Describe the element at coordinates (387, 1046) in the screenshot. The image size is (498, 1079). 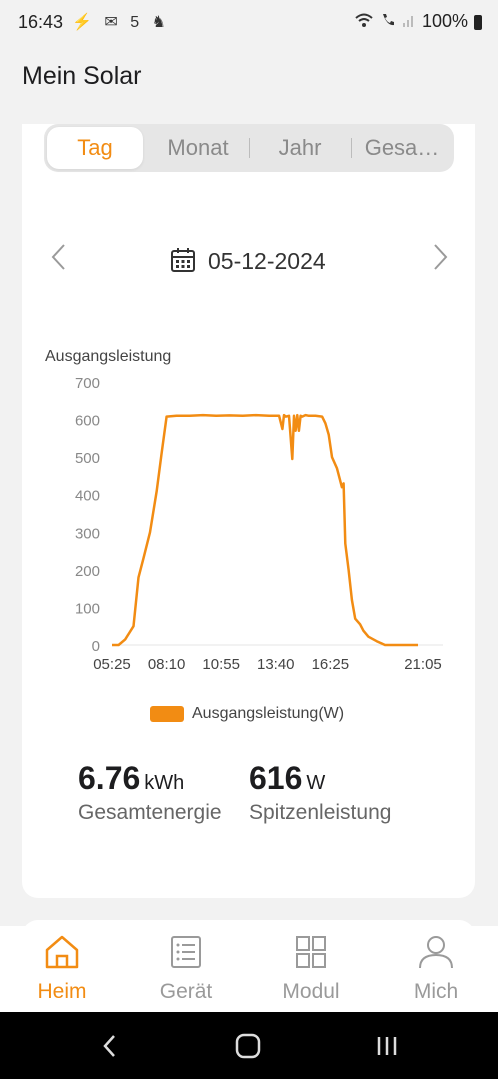
I see `recents-icon` at that location.